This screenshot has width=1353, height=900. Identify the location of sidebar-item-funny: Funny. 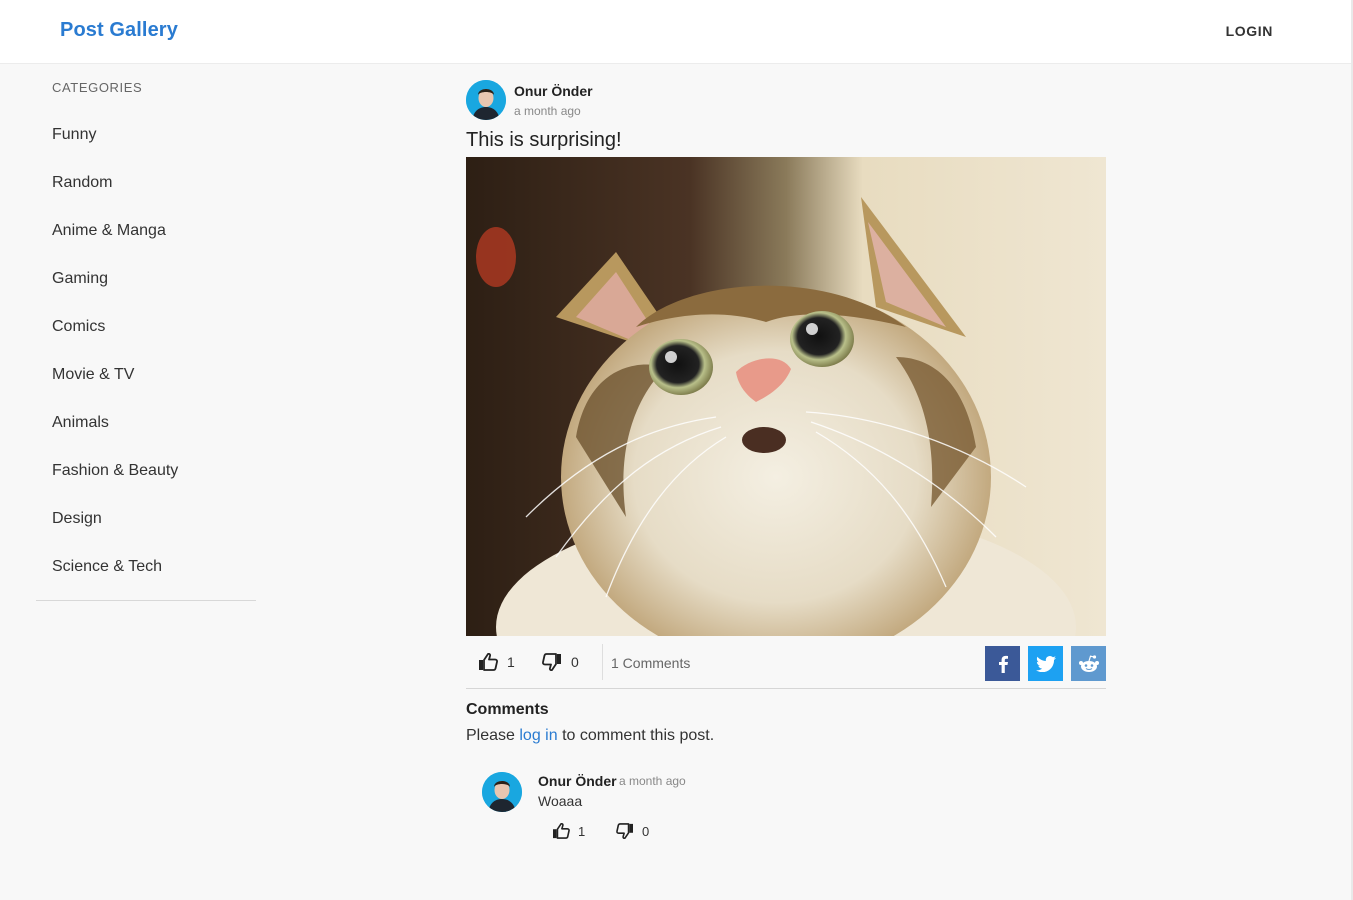
(74, 135).